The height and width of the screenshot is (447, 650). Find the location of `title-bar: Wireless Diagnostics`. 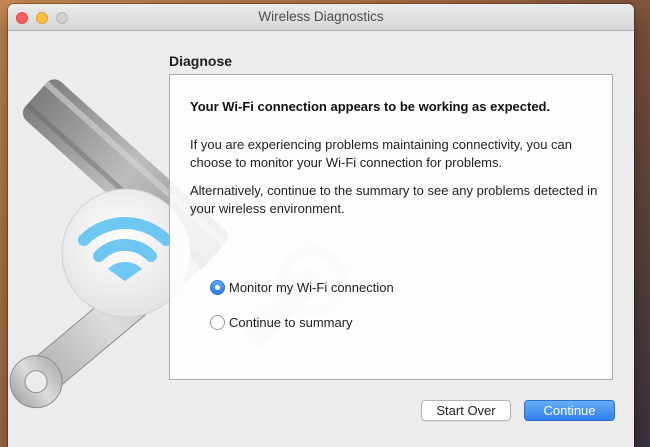

title-bar: Wireless Diagnostics is located at coordinates (321, 17).